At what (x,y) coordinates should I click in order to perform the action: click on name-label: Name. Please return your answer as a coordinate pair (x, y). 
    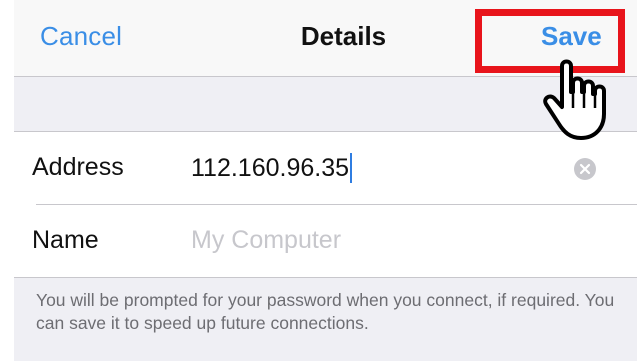
    Looking at the image, I should click on (65, 240).